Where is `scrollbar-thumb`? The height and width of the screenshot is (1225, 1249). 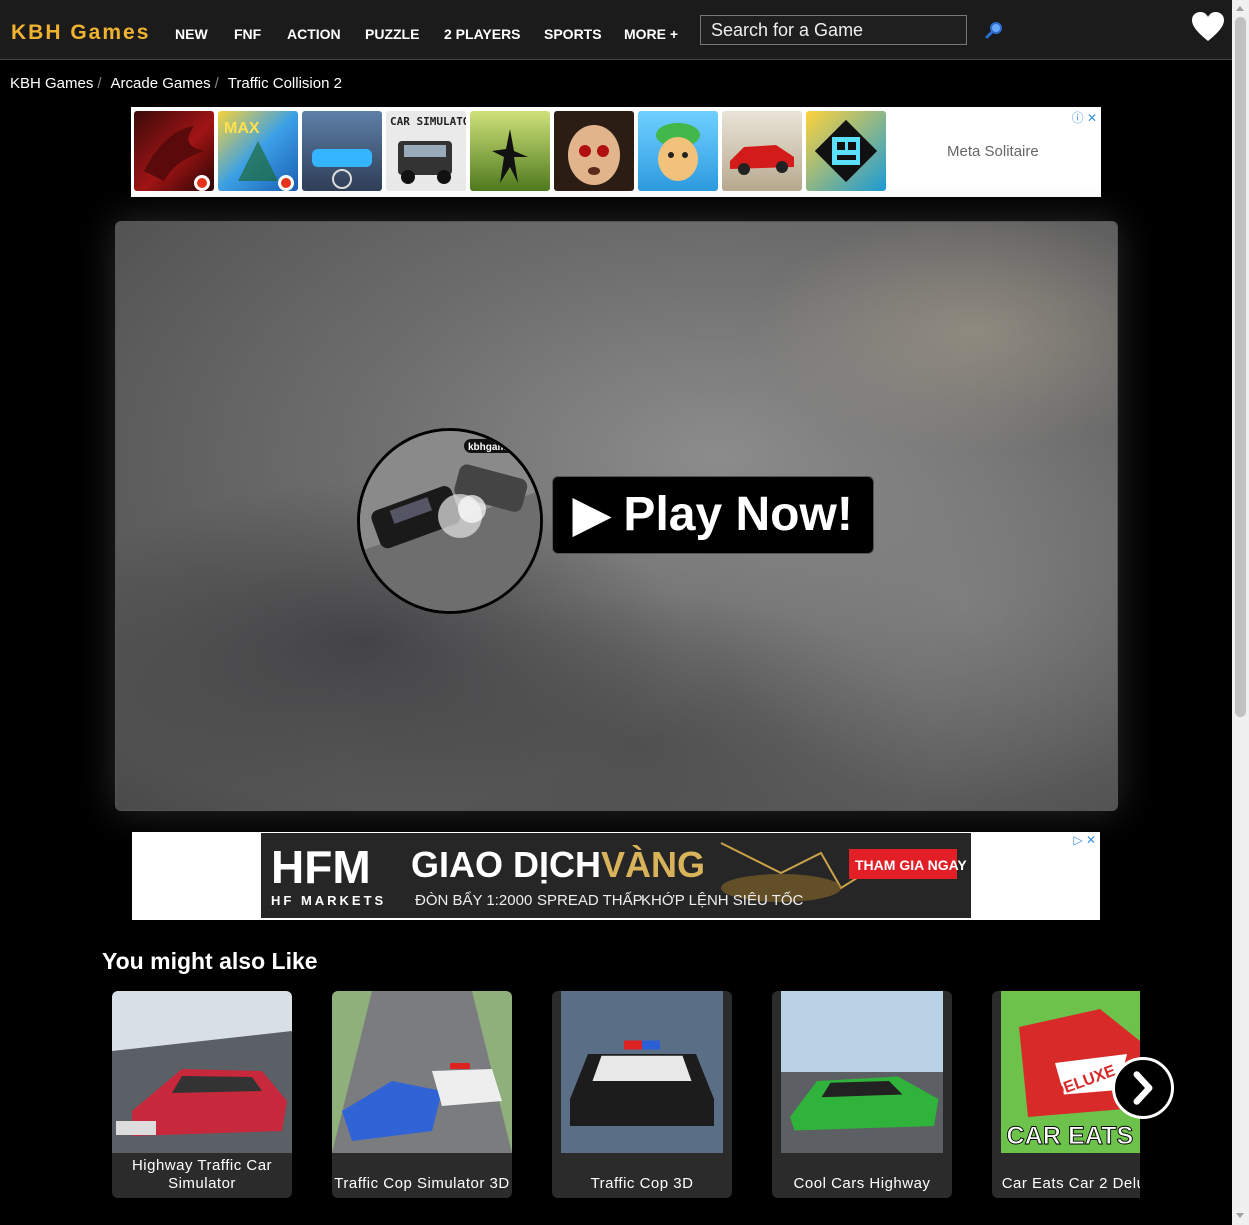
scrollbar-thumb is located at coordinates (1240, 367).